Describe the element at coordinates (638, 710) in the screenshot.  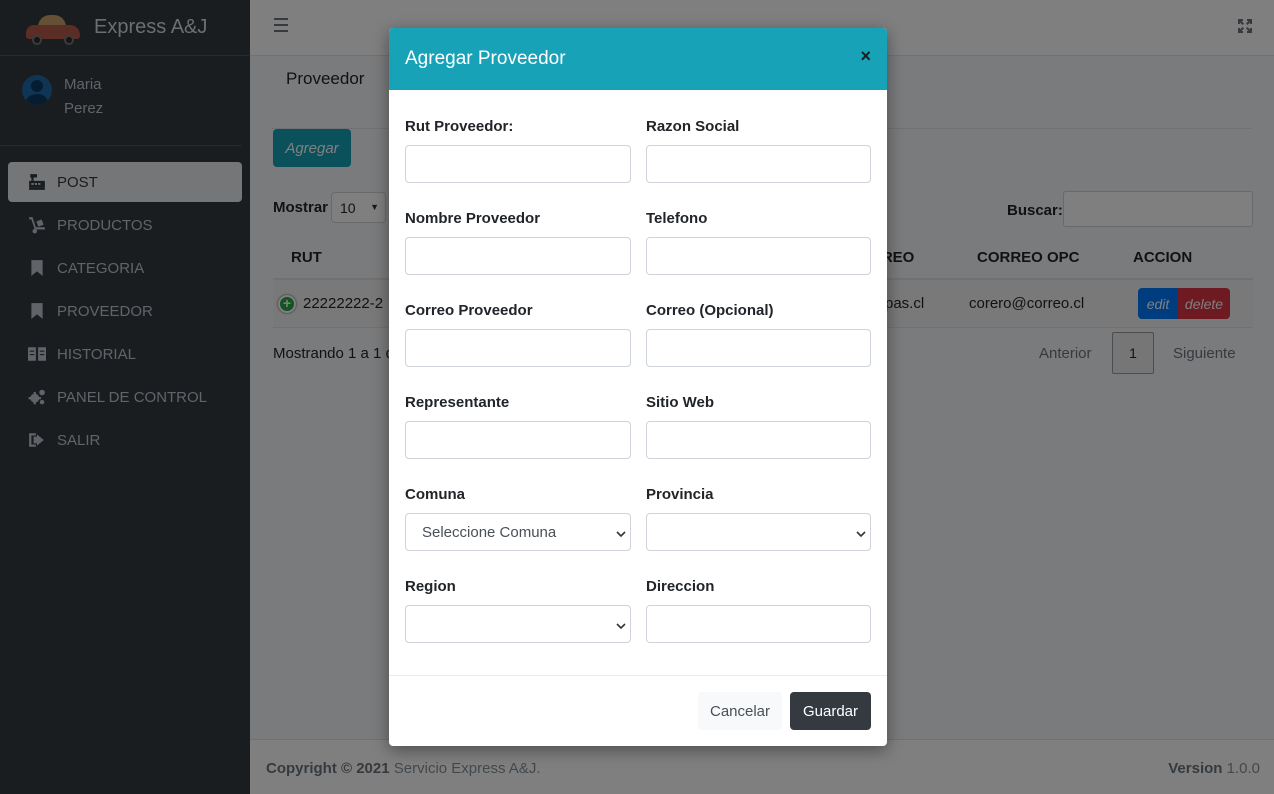
I see `modal-footer: Cancelar Guardar` at that location.